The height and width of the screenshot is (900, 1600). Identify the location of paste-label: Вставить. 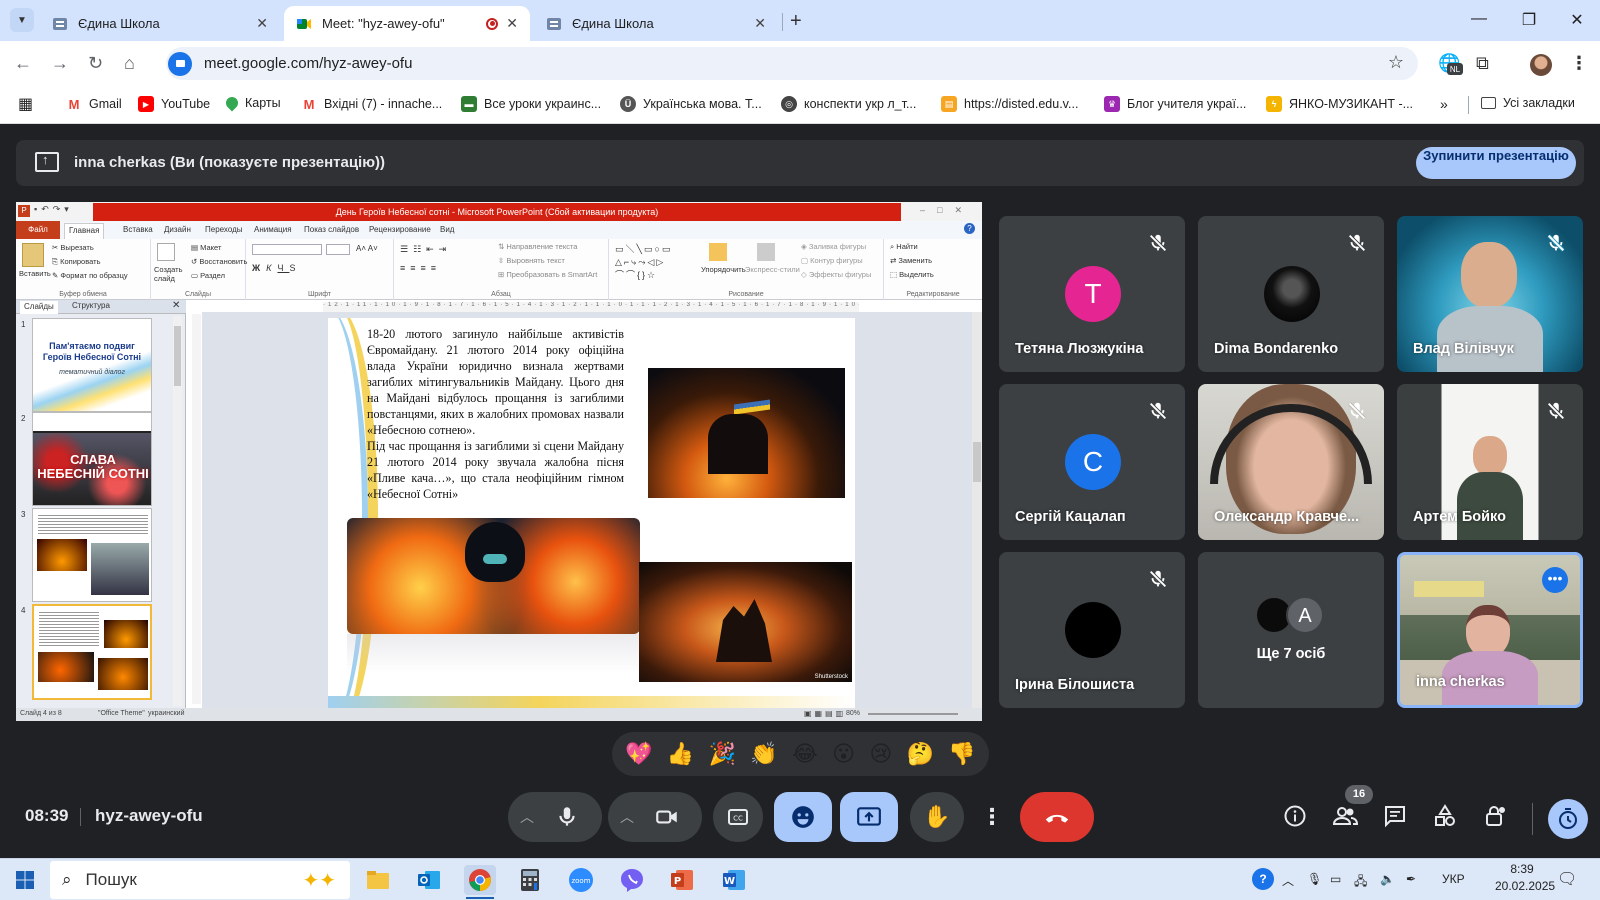
(35, 273).